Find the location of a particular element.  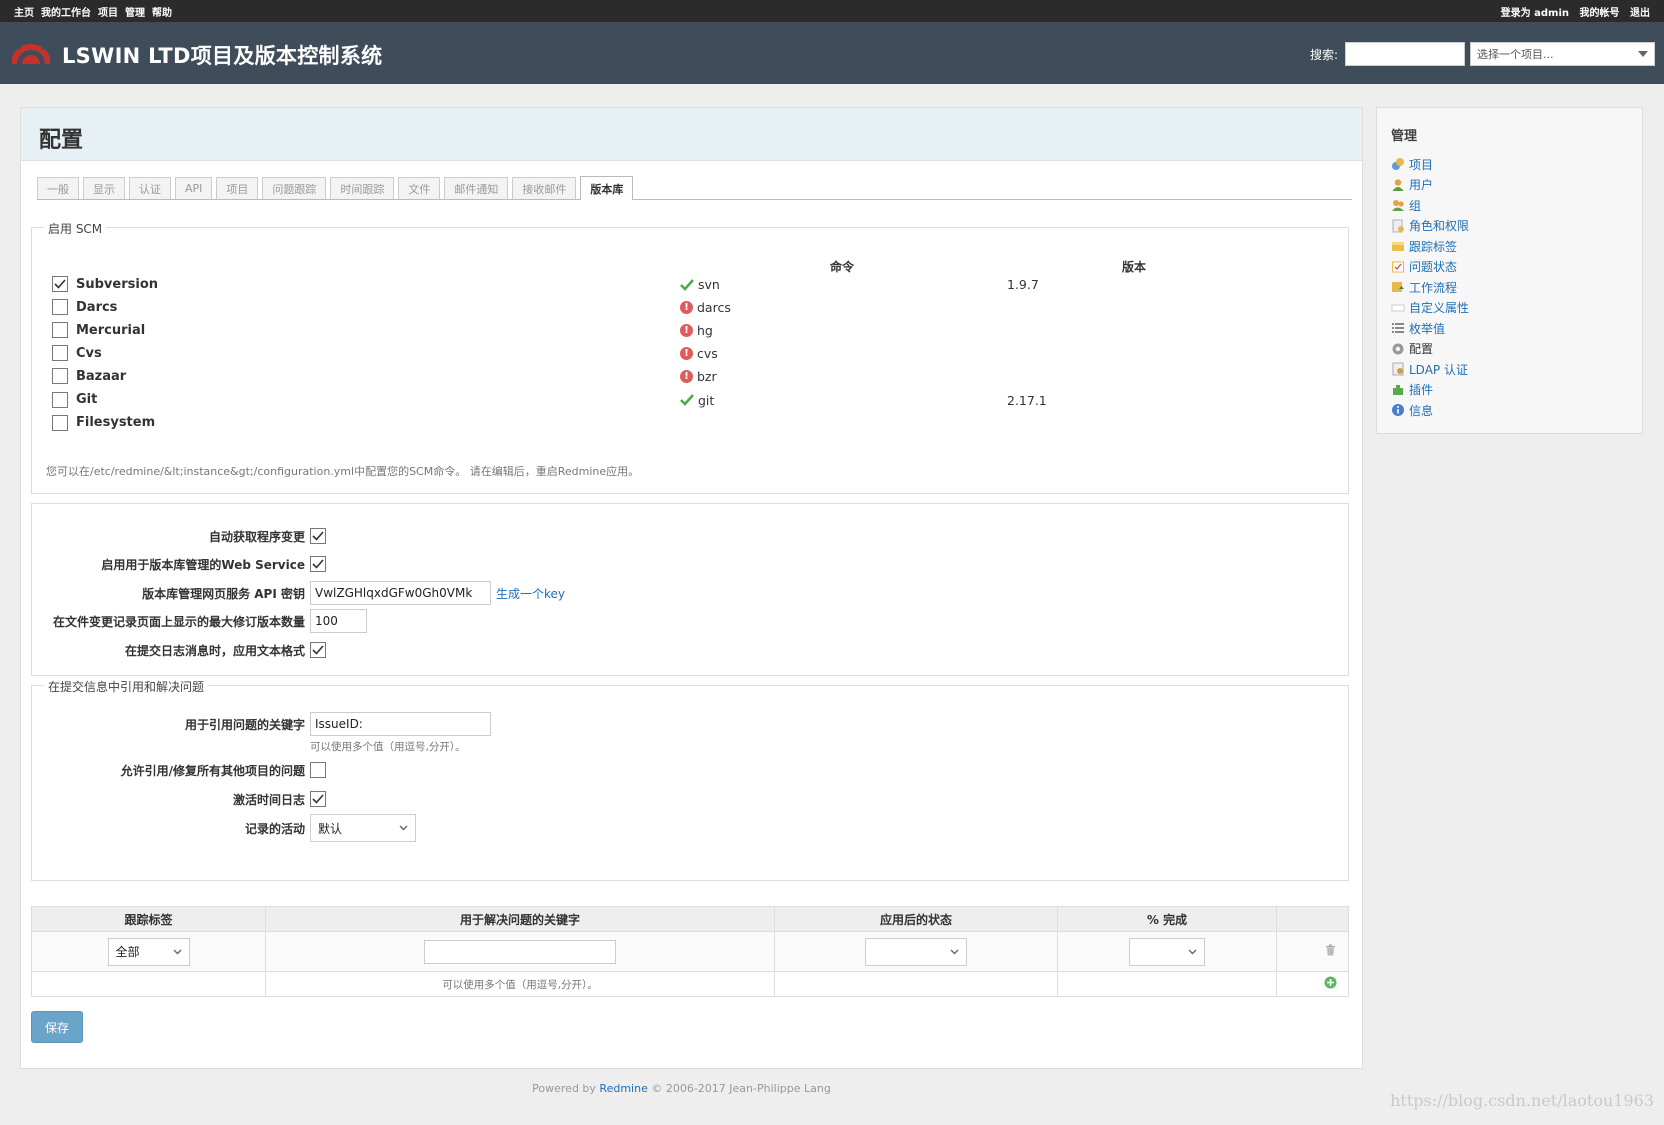

api-key-label: 版本库管理网页服务 API 密钥 is located at coordinates (223, 594).